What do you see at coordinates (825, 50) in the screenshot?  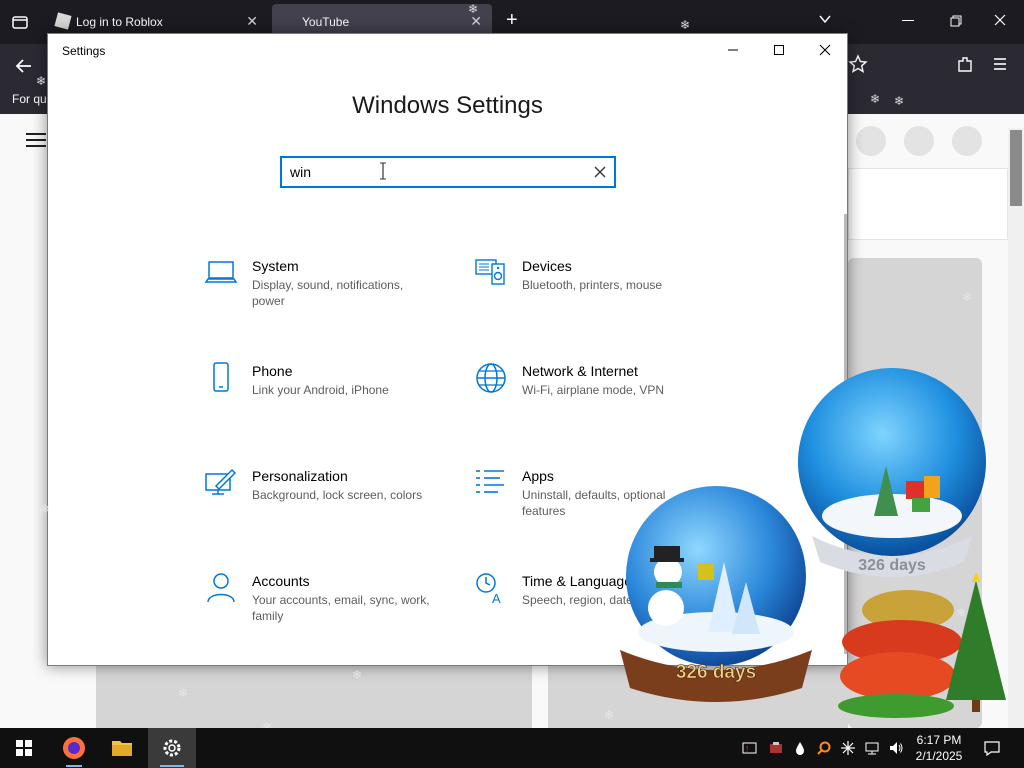 I see `close-button` at bounding box center [825, 50].